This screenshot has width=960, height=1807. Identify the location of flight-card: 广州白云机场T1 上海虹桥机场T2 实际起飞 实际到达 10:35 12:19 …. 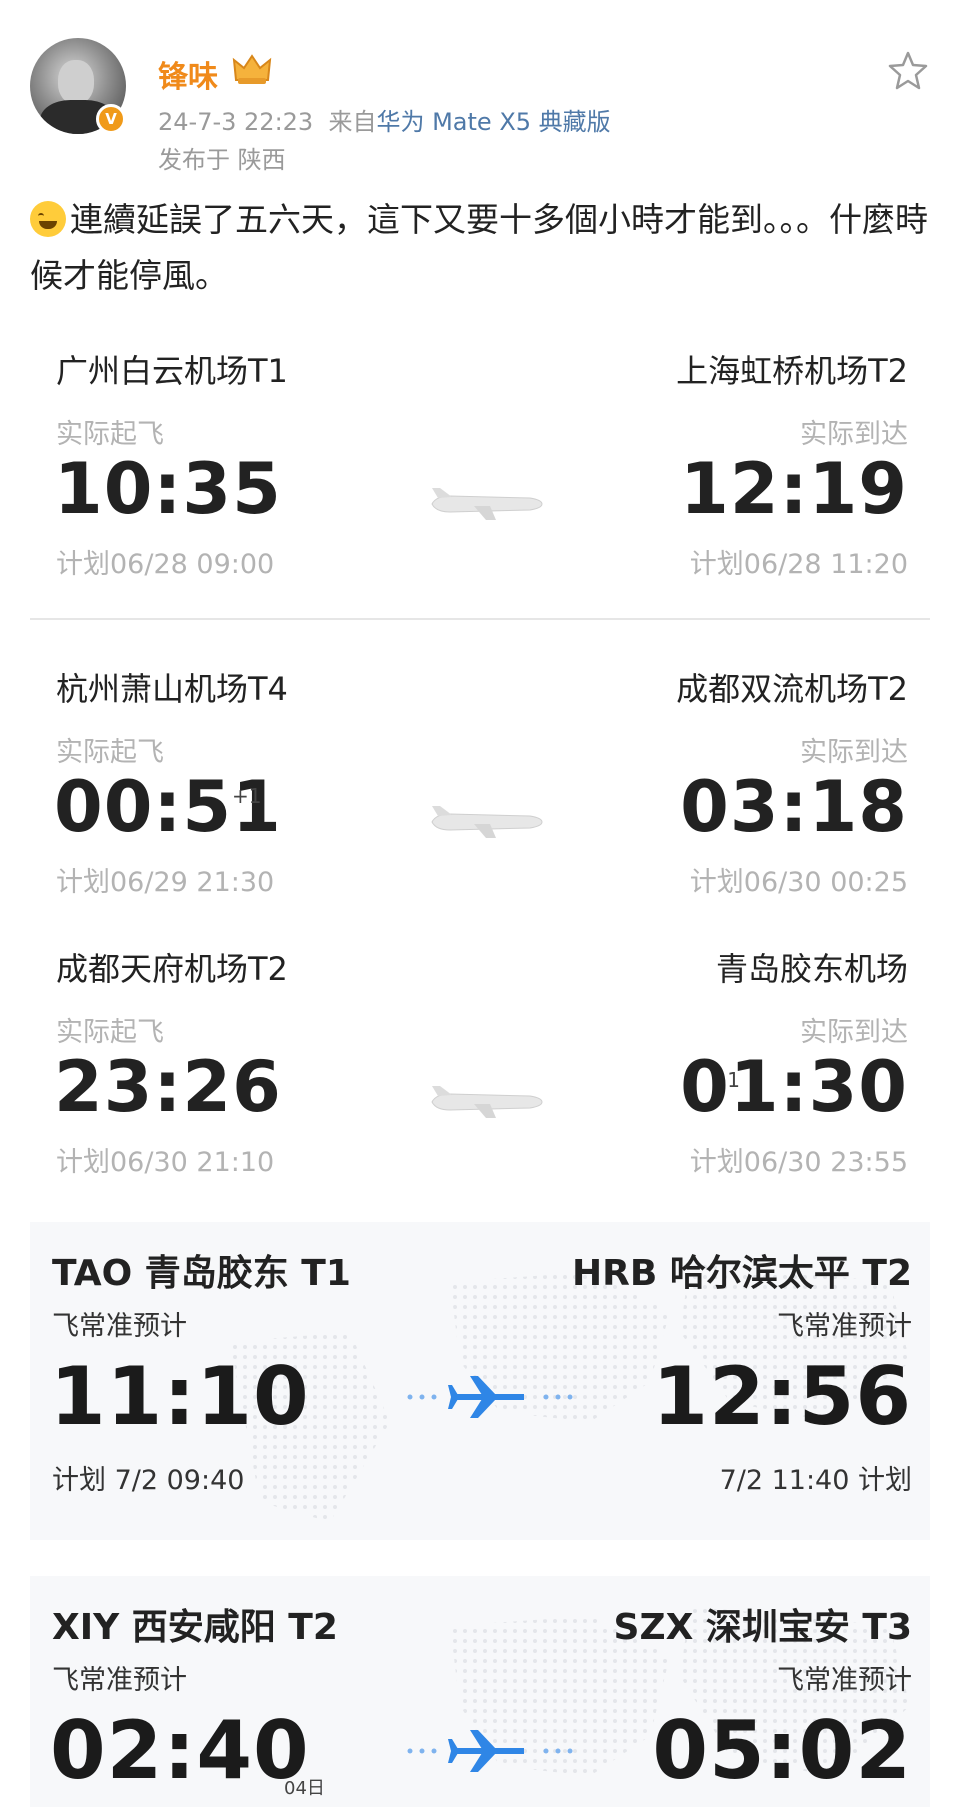
(480, 471).